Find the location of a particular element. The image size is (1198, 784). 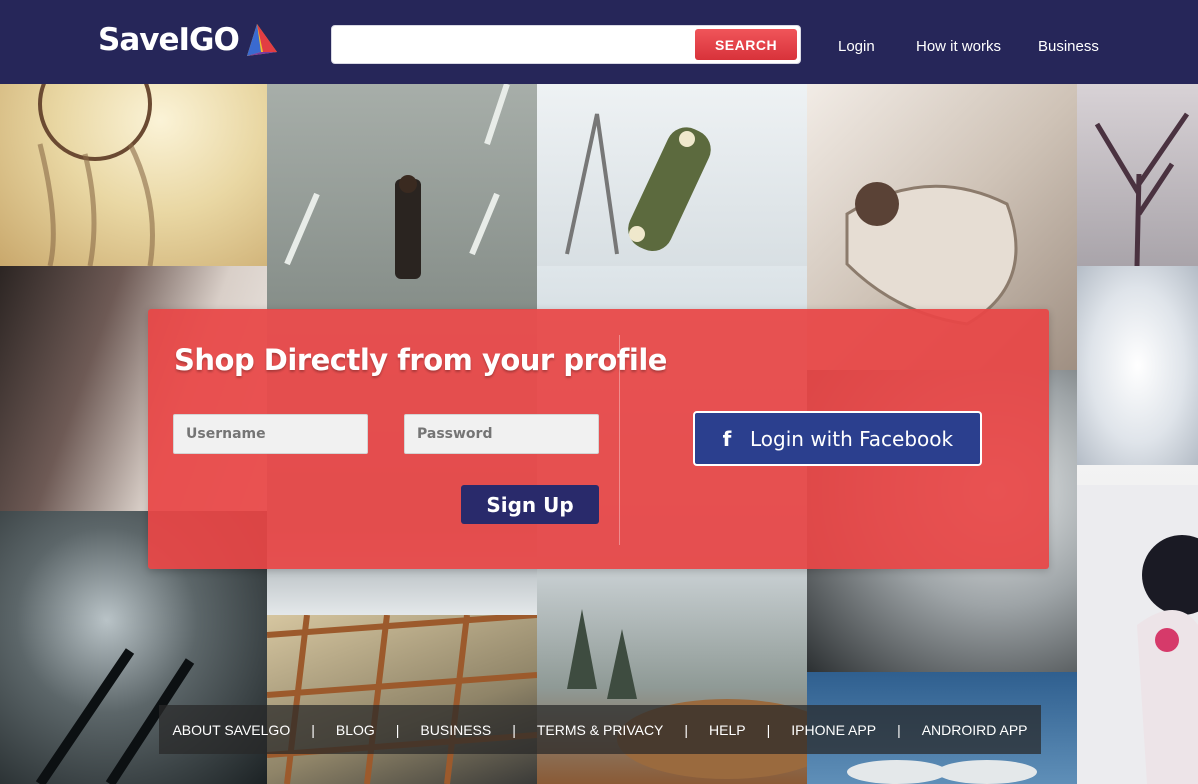

footer-link-about: ABOUT SAVELGO is located at coordinates (231, 730).